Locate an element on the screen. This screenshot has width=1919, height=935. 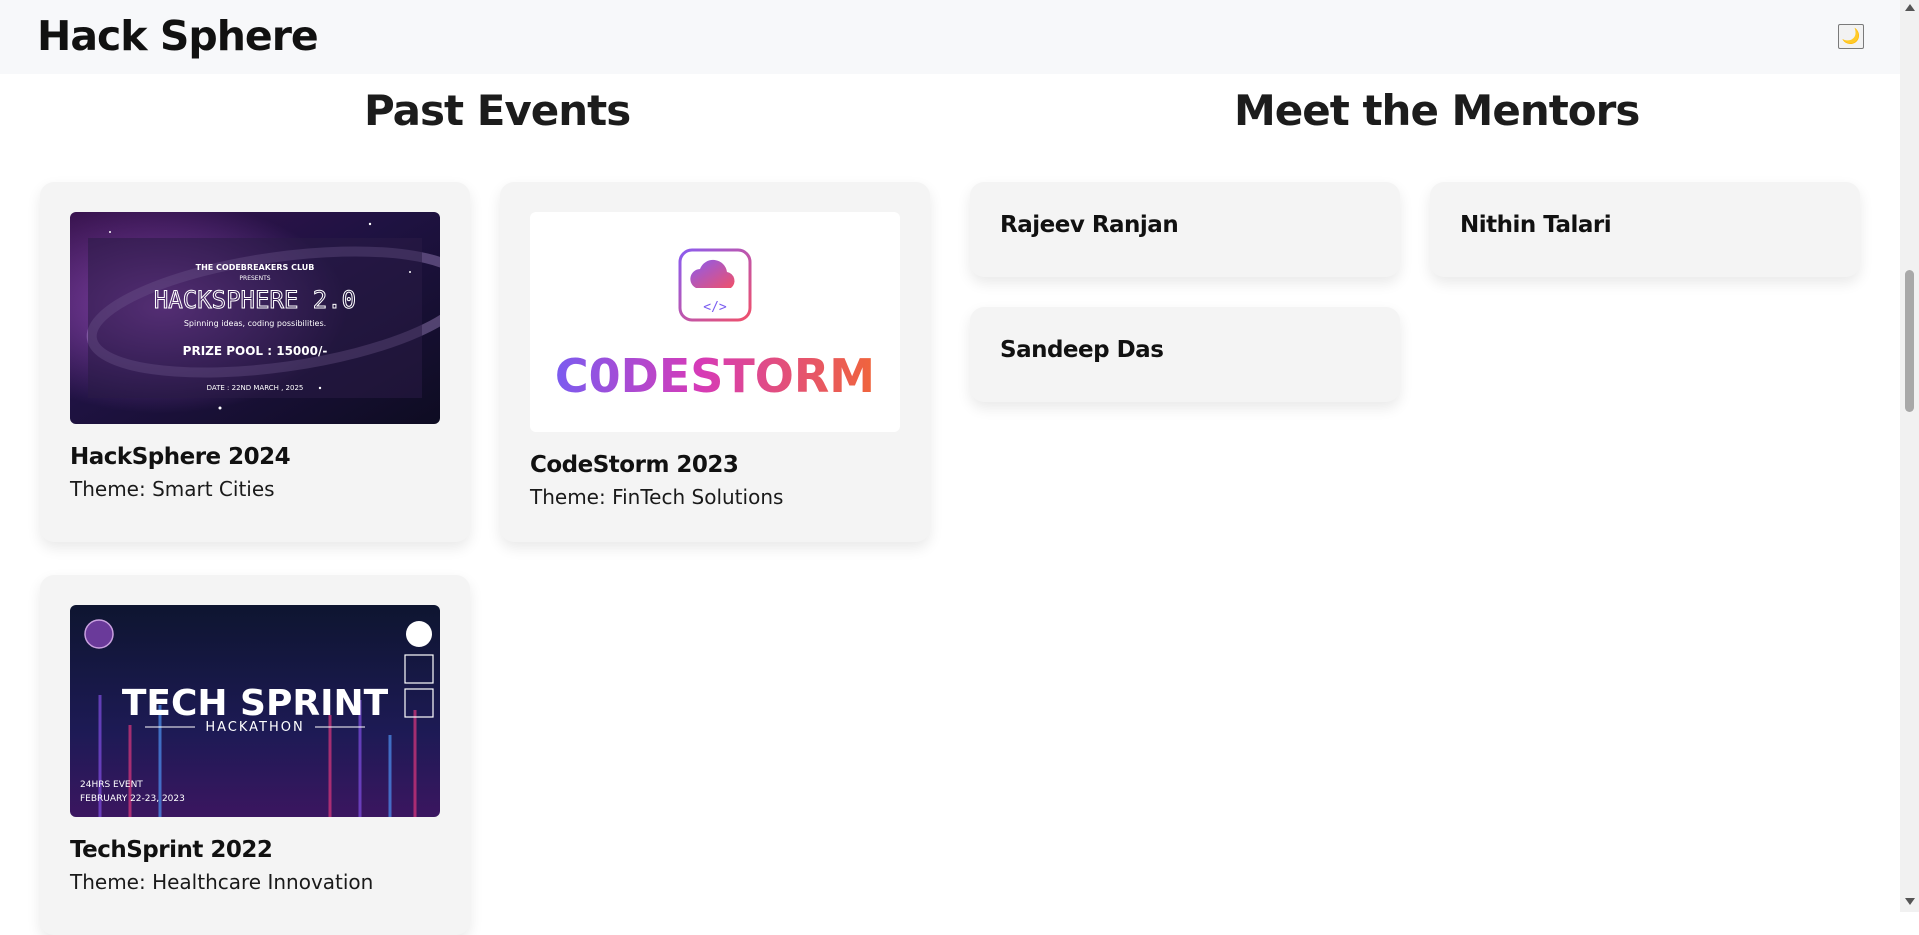
mentors-heading: Meet the Mentors is located at coordinates (1437, 110).